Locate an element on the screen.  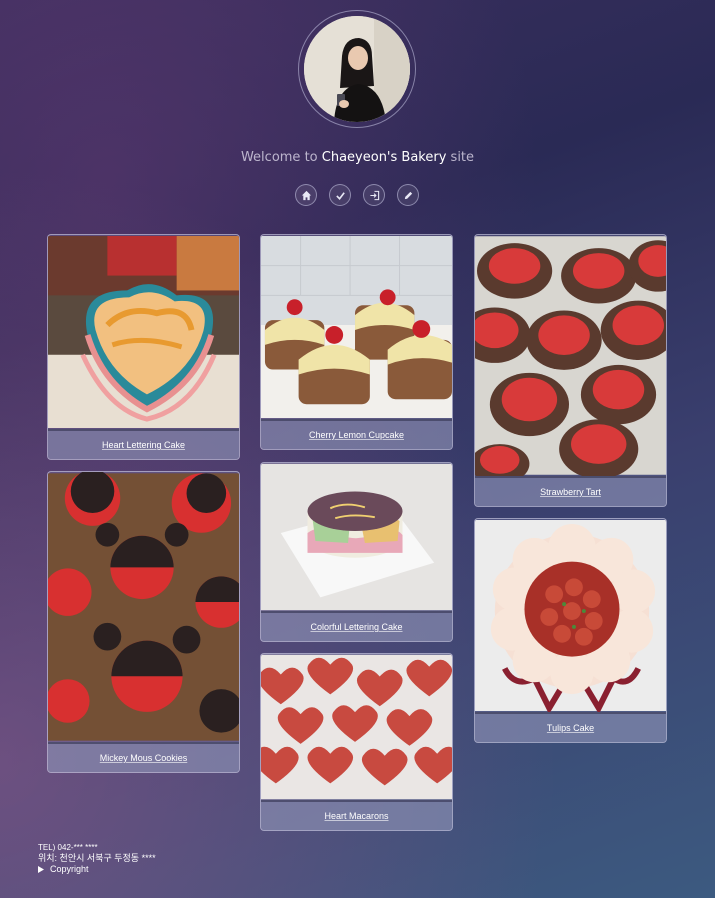
card-label: Tulips Cake is located at coordinates (570, 728).